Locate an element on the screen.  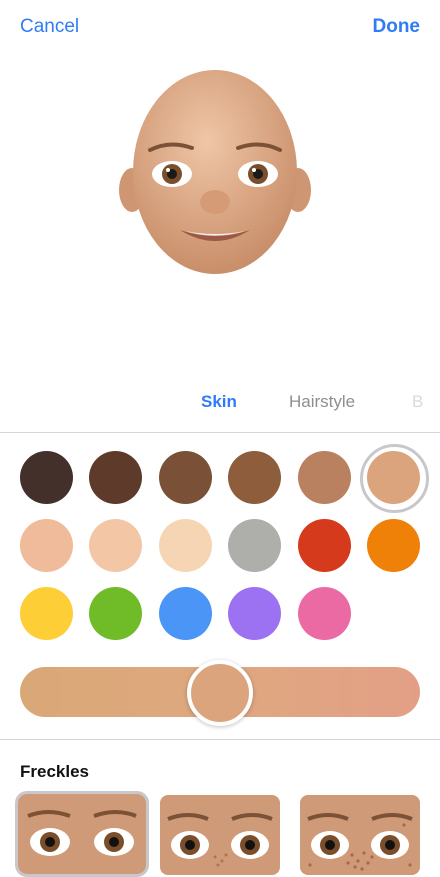
done-button: Done is located at coordinates (397, 27).